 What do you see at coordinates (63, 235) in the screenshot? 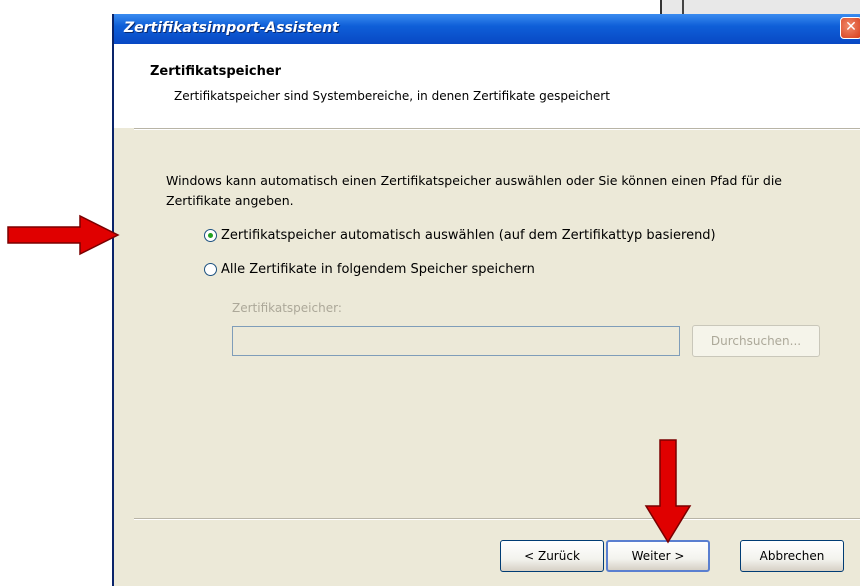
I see `annotation-arrow-right-icon` at bounding box center [63, 235].